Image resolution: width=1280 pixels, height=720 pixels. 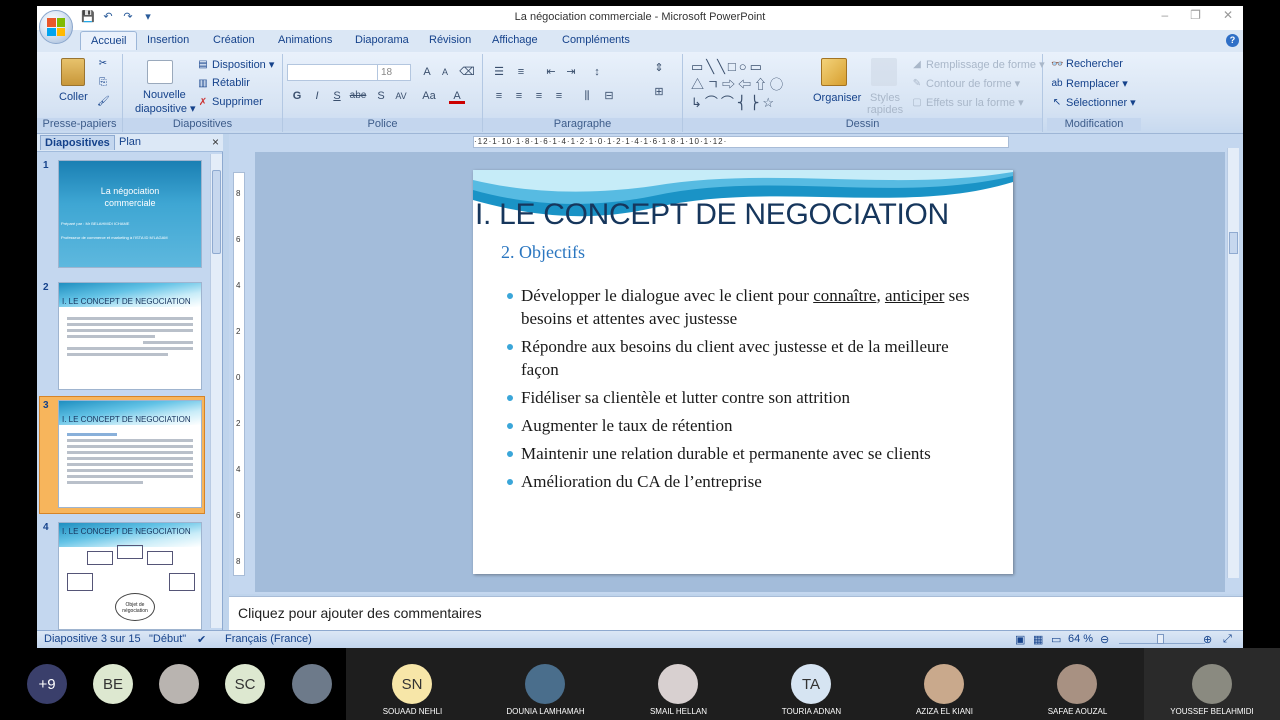 What do you see at coordinates (382, 40) in the screenshot?
I see `tab-diaporama: Diaporama` at bounding box center [382, 40].